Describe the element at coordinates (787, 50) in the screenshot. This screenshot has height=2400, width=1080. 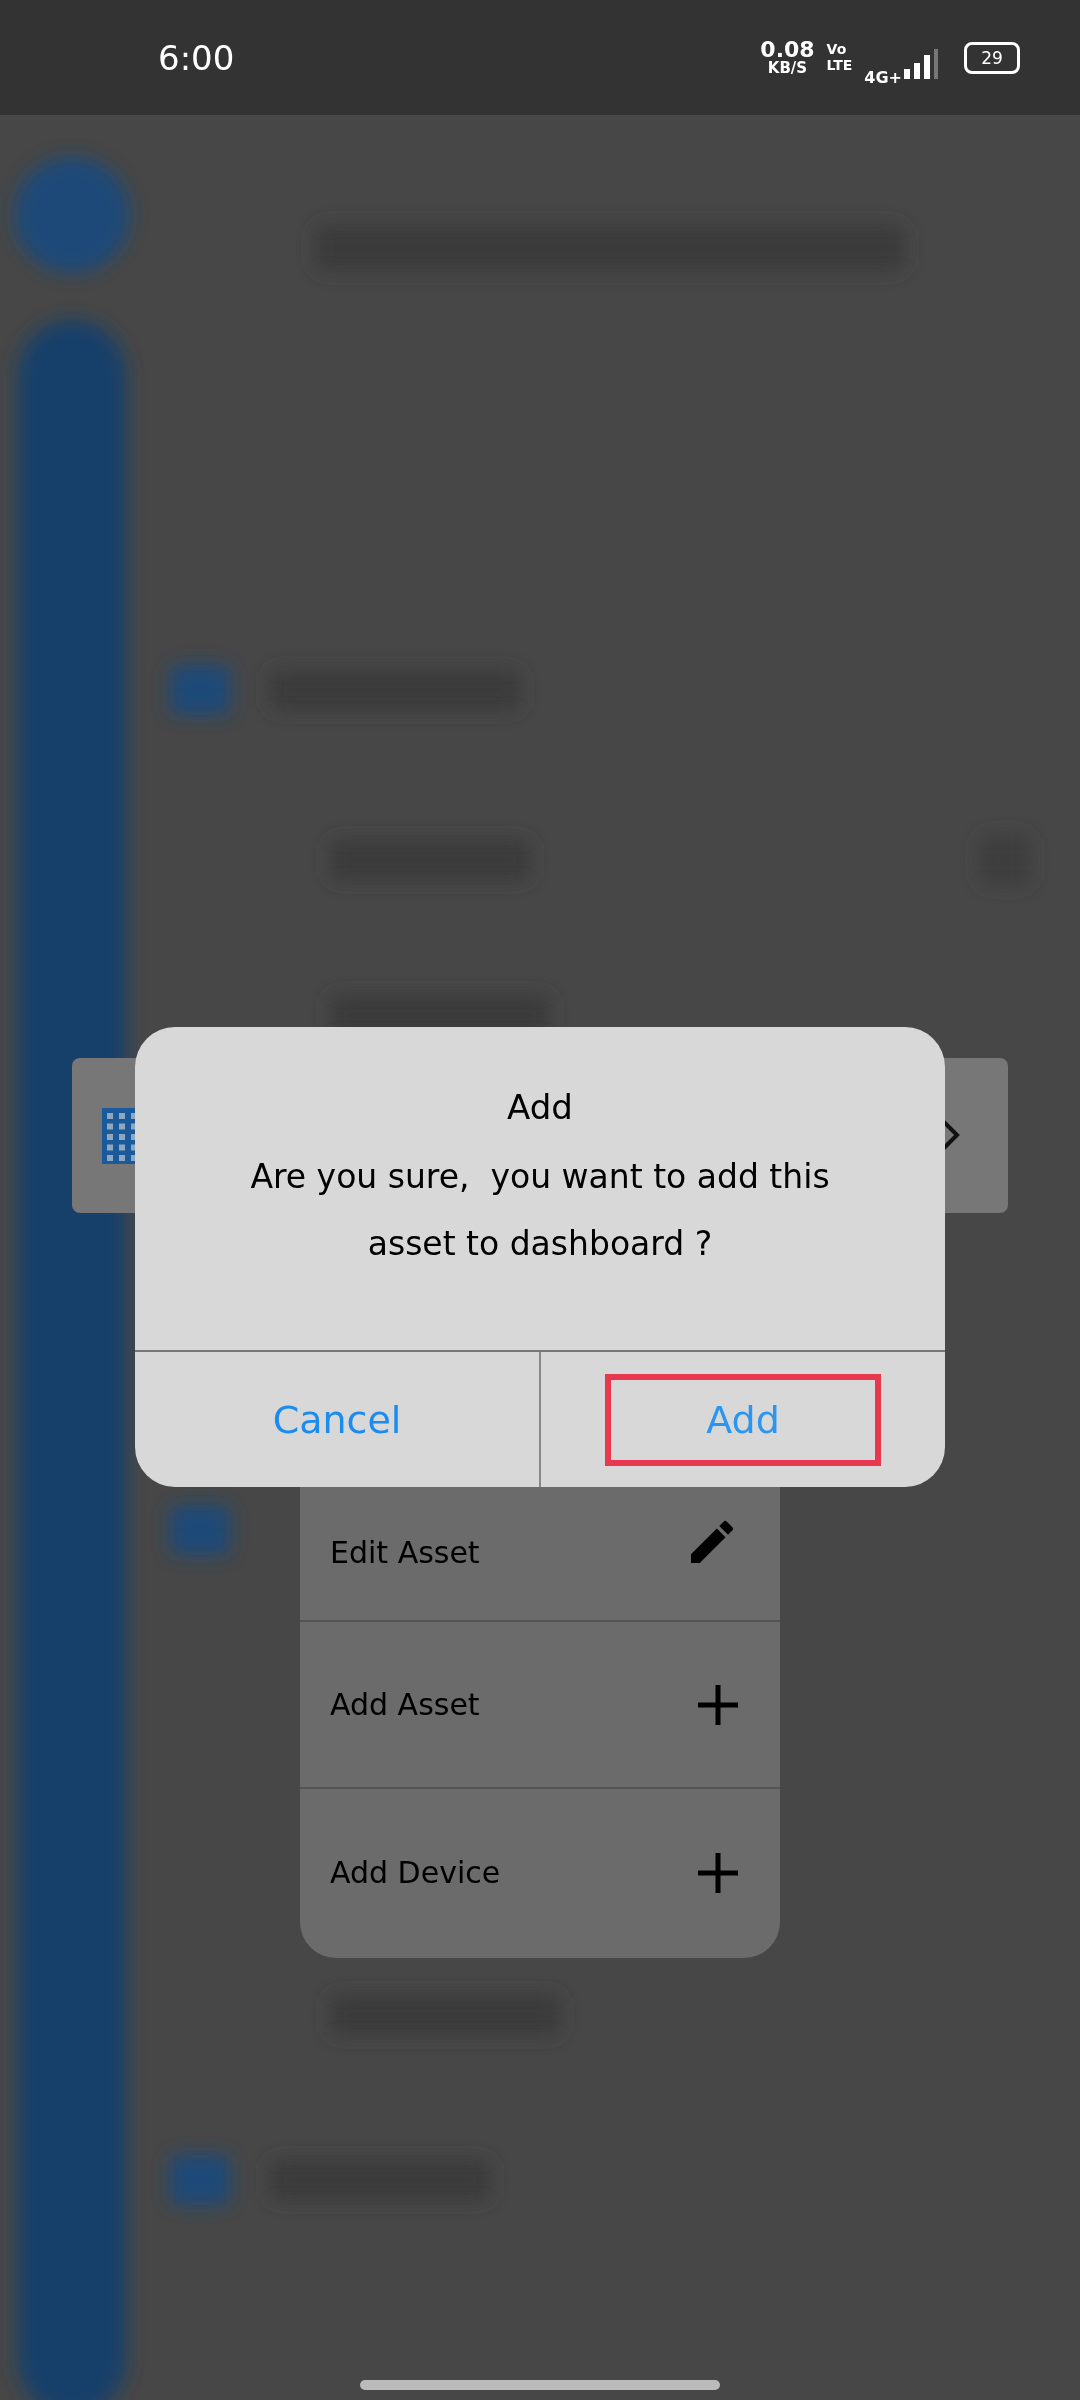
I see `network-speed: 0.08` at that location.